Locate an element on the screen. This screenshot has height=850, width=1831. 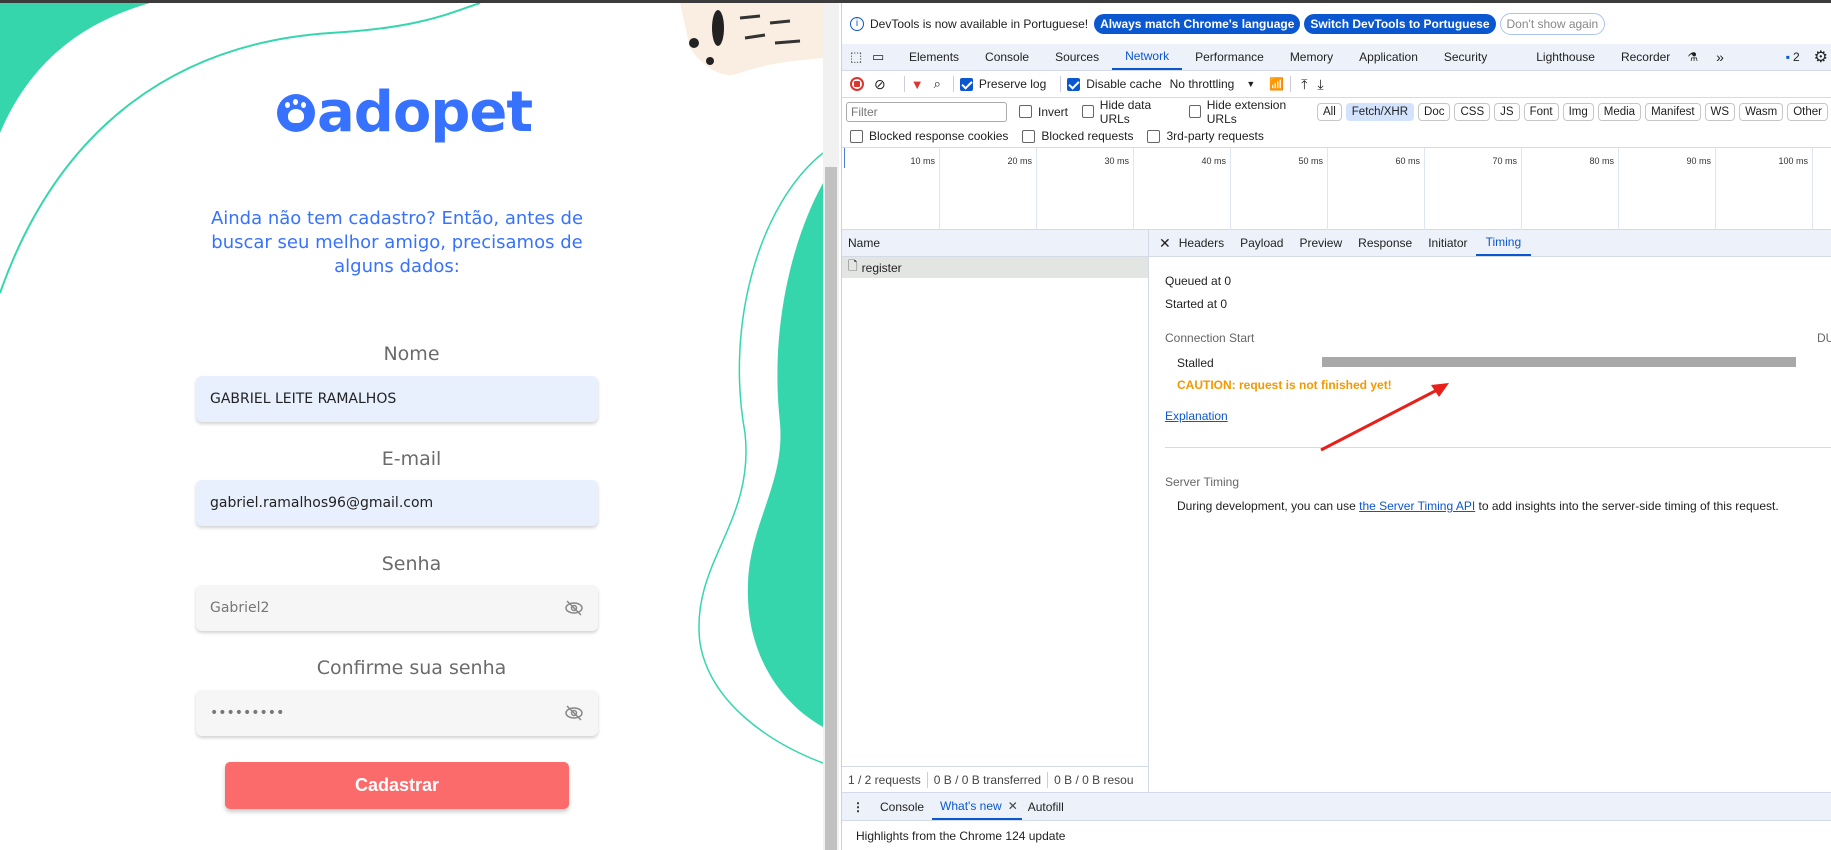
filter-doc: Doc is located at coordinates (1434, 111).